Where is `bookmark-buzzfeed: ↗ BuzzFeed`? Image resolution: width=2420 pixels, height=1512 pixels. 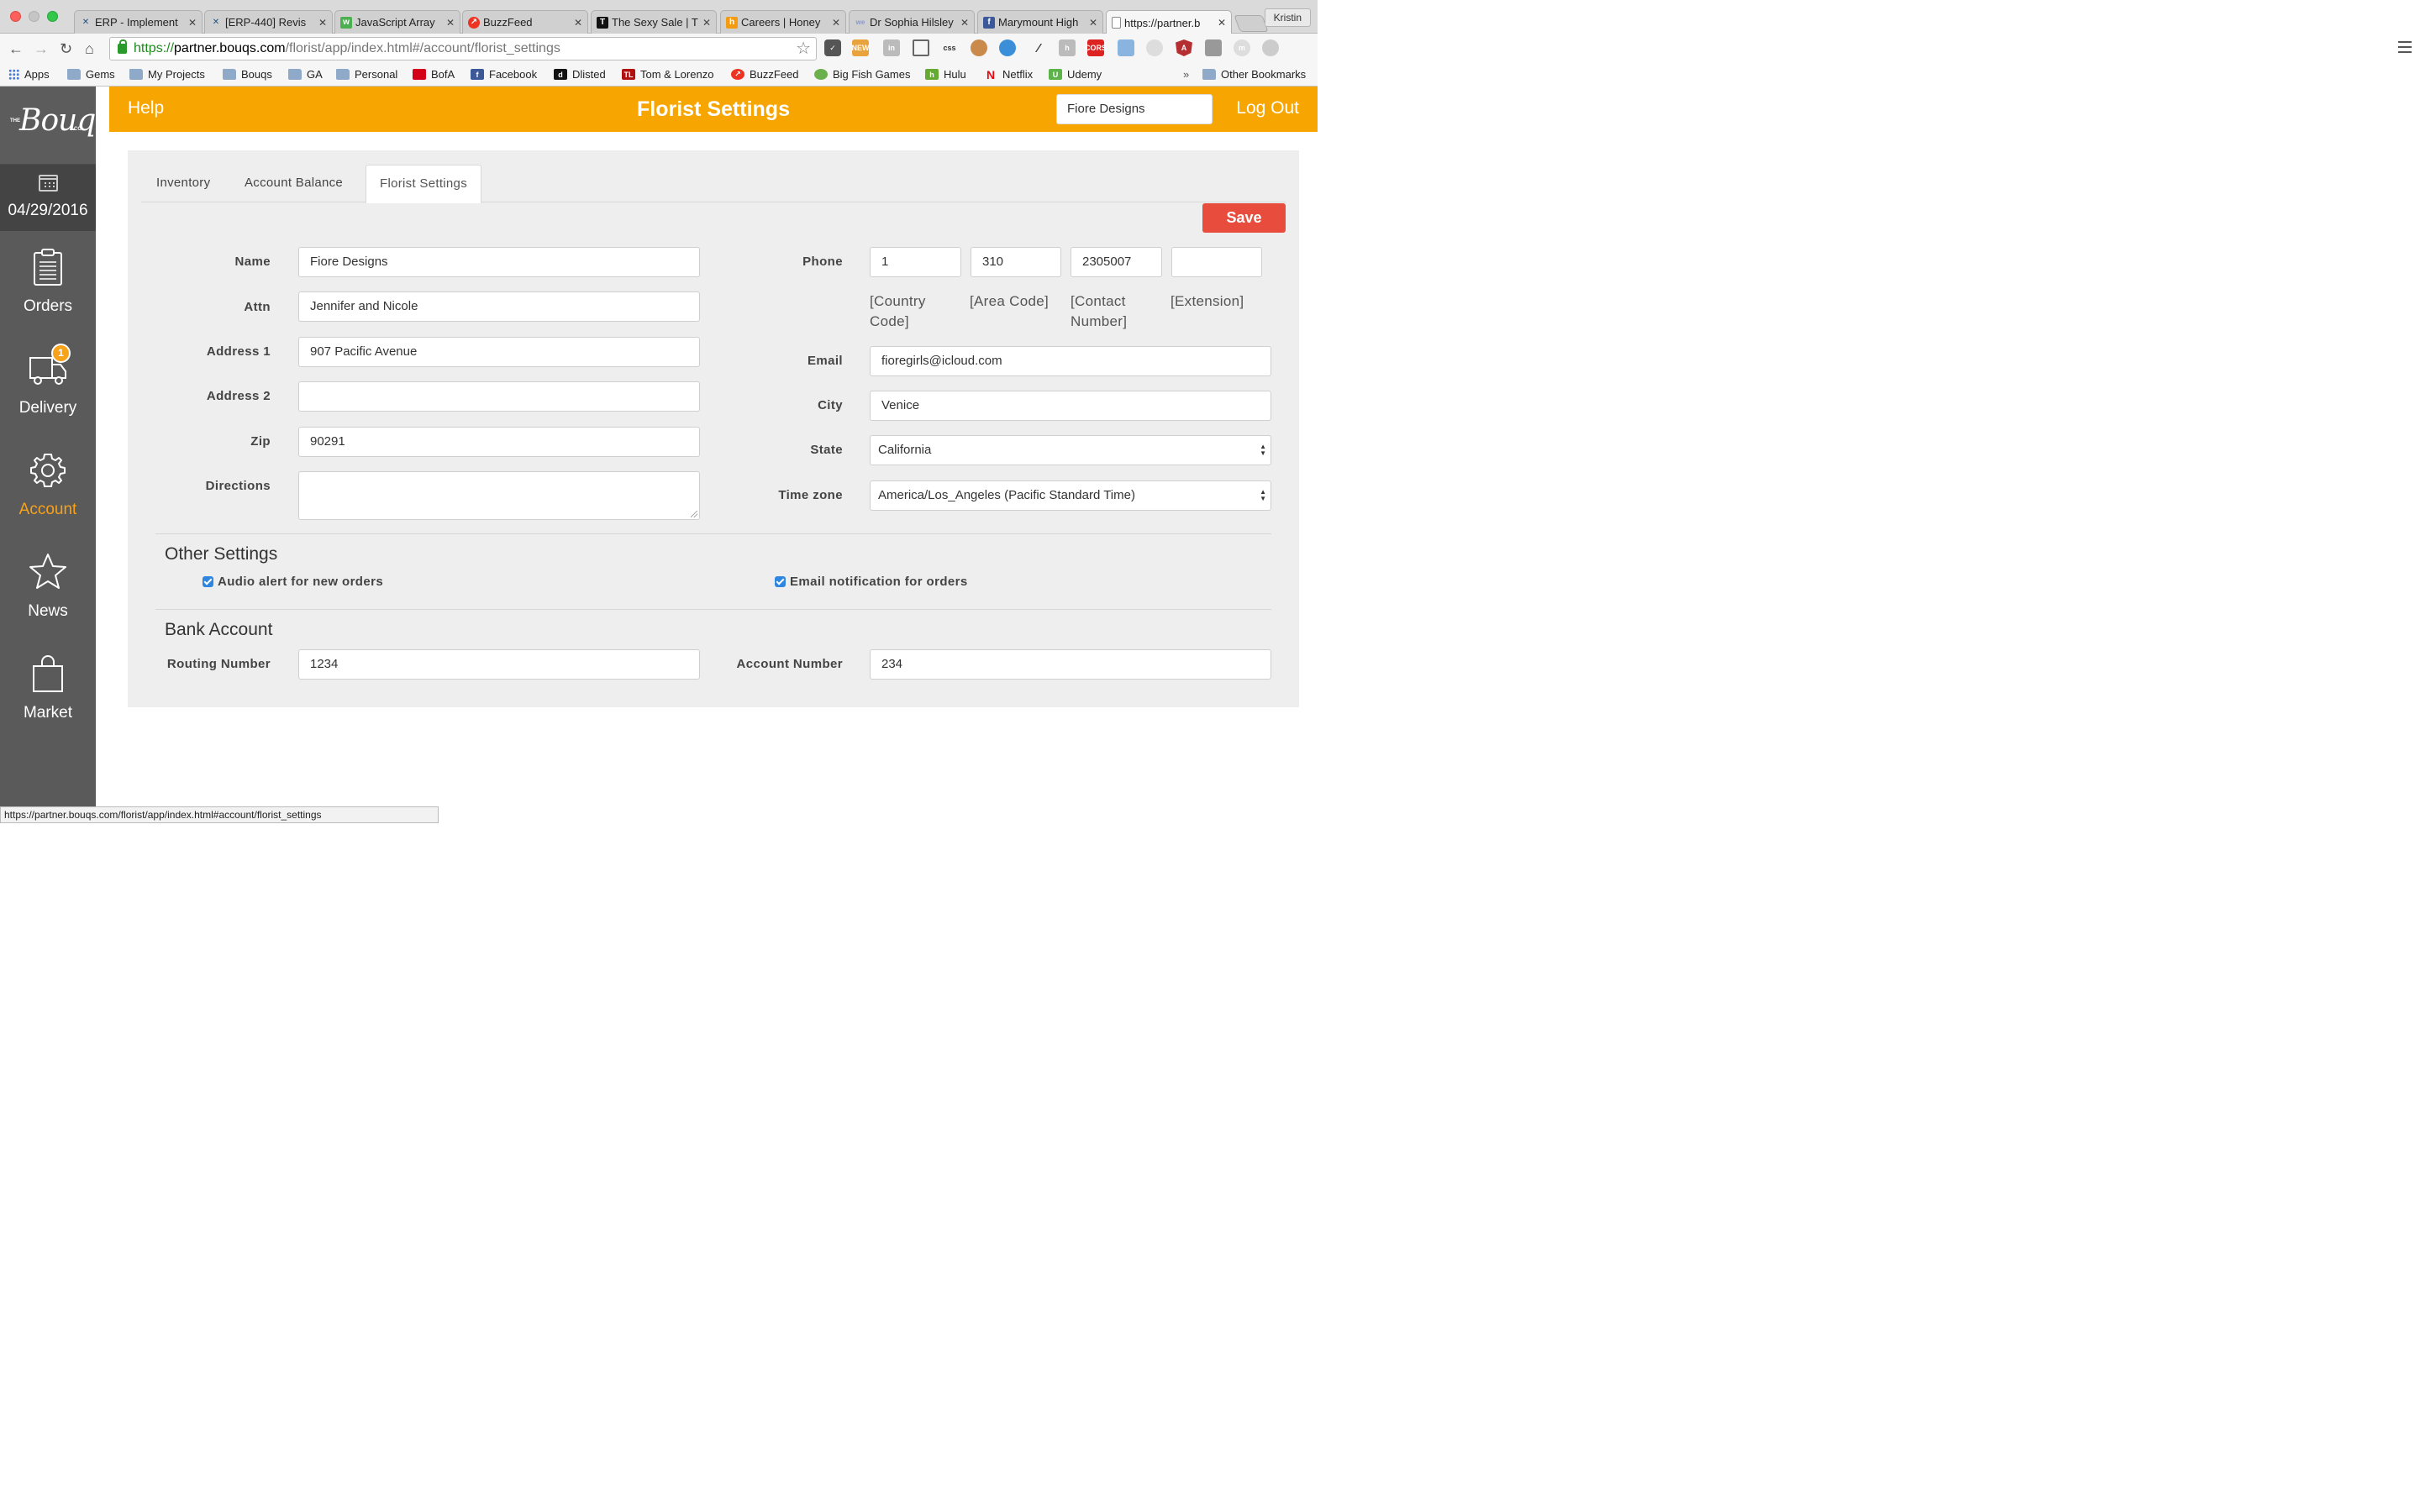
bookmark-buzzfeed: ↗ BuzzFeed is located at coordinates (765, 74).